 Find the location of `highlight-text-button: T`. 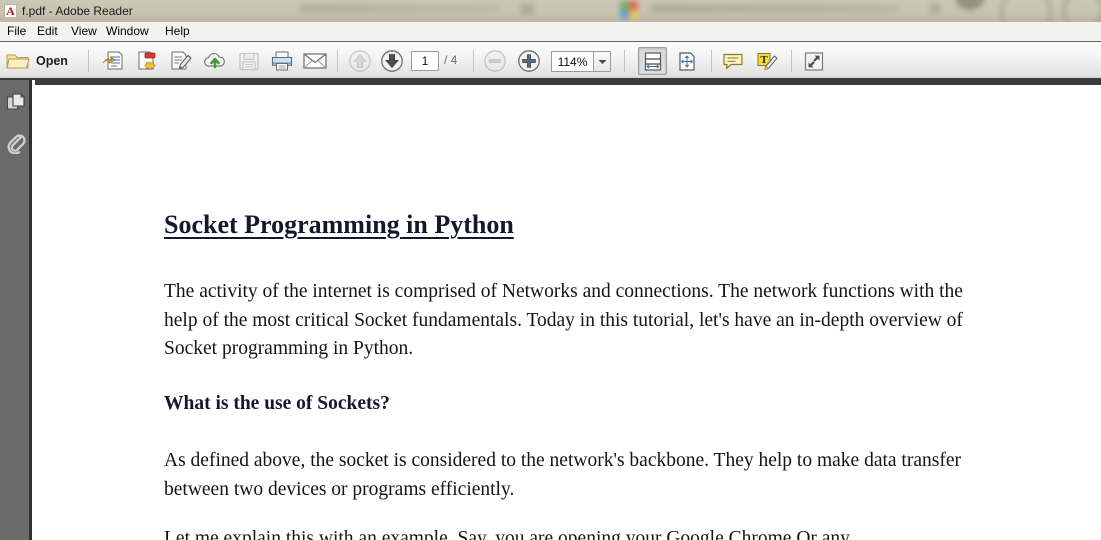

highlight-text-button: T is located at coordinates (766, 61).